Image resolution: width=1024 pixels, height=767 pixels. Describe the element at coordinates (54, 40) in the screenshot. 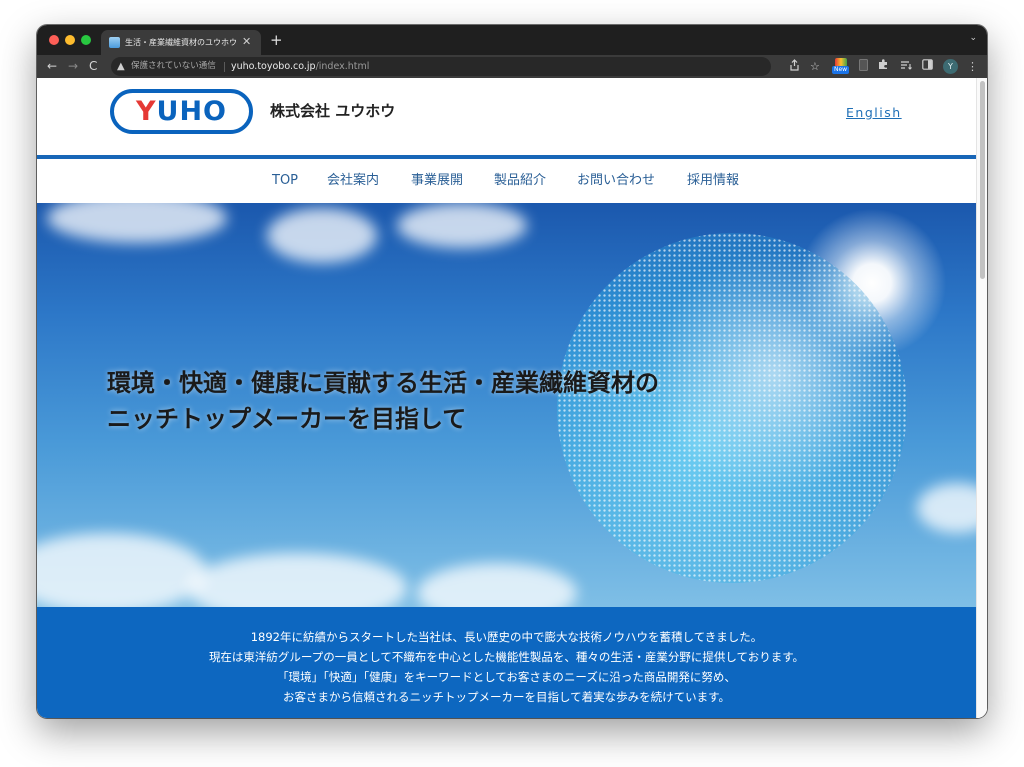

I see `close-window-button` at that location.